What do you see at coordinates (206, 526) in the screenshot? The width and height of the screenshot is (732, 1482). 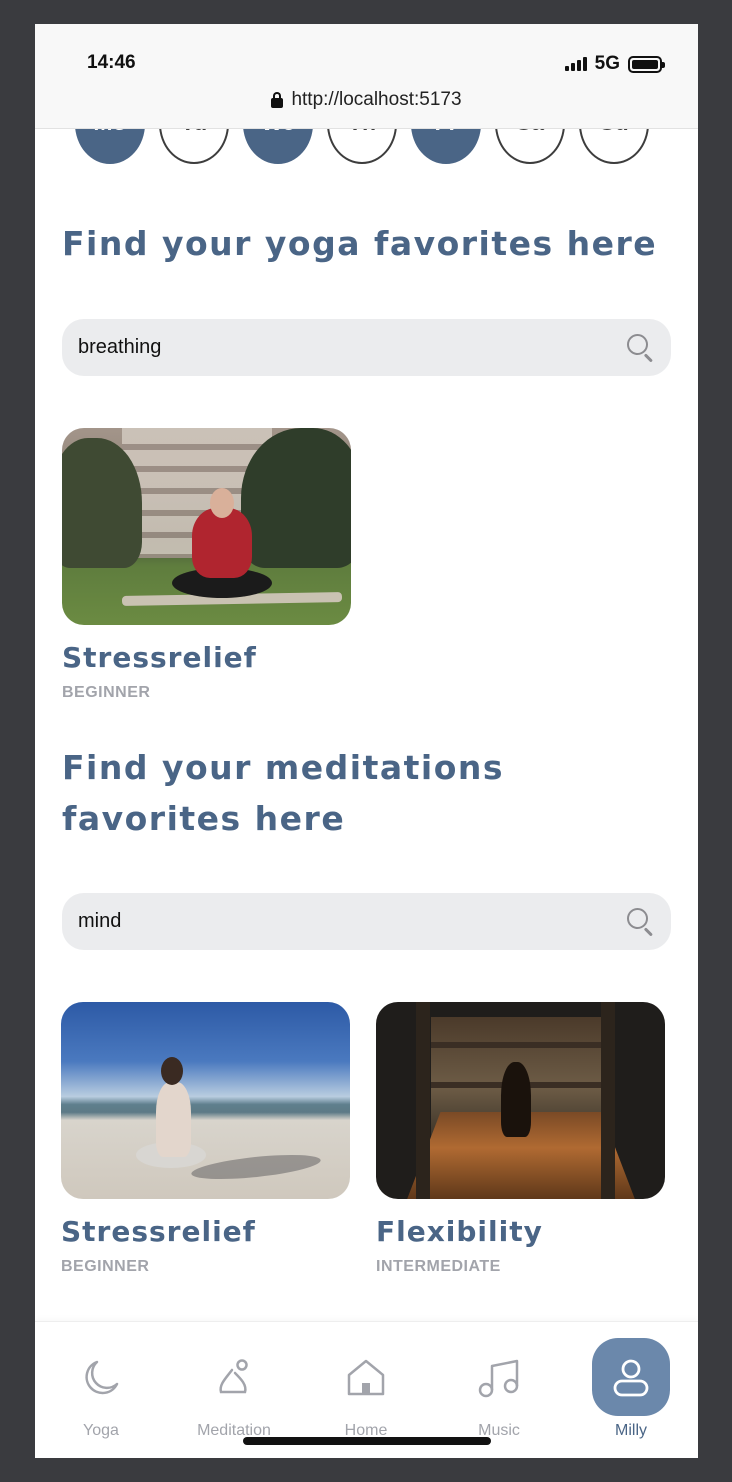 I see `yoga-result-image` at bounding box center [206, 526].